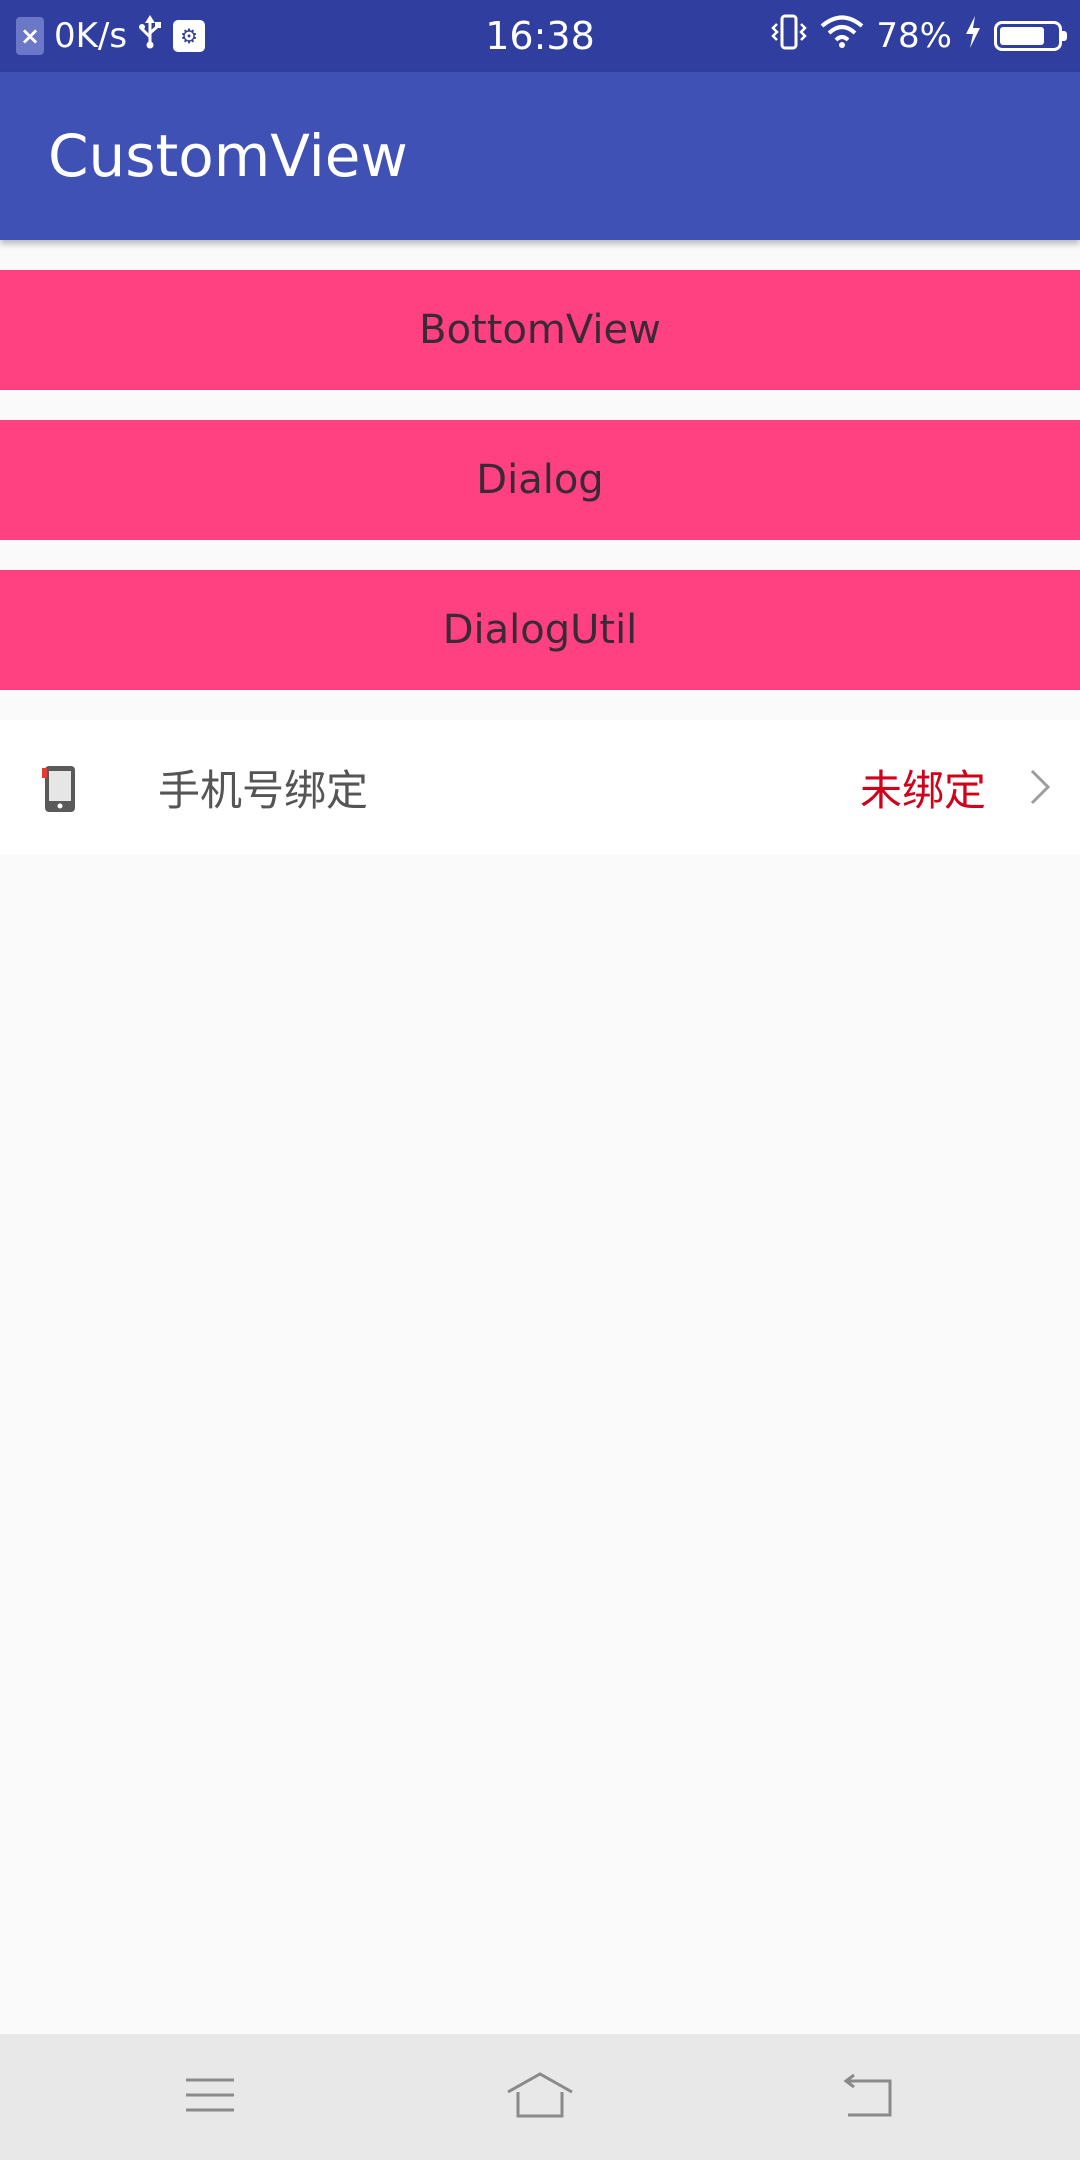  What do you see at coordinates (1022, 36) in the screenshot?
I see `battery-level-fill` at bounding box center [1022, 36].